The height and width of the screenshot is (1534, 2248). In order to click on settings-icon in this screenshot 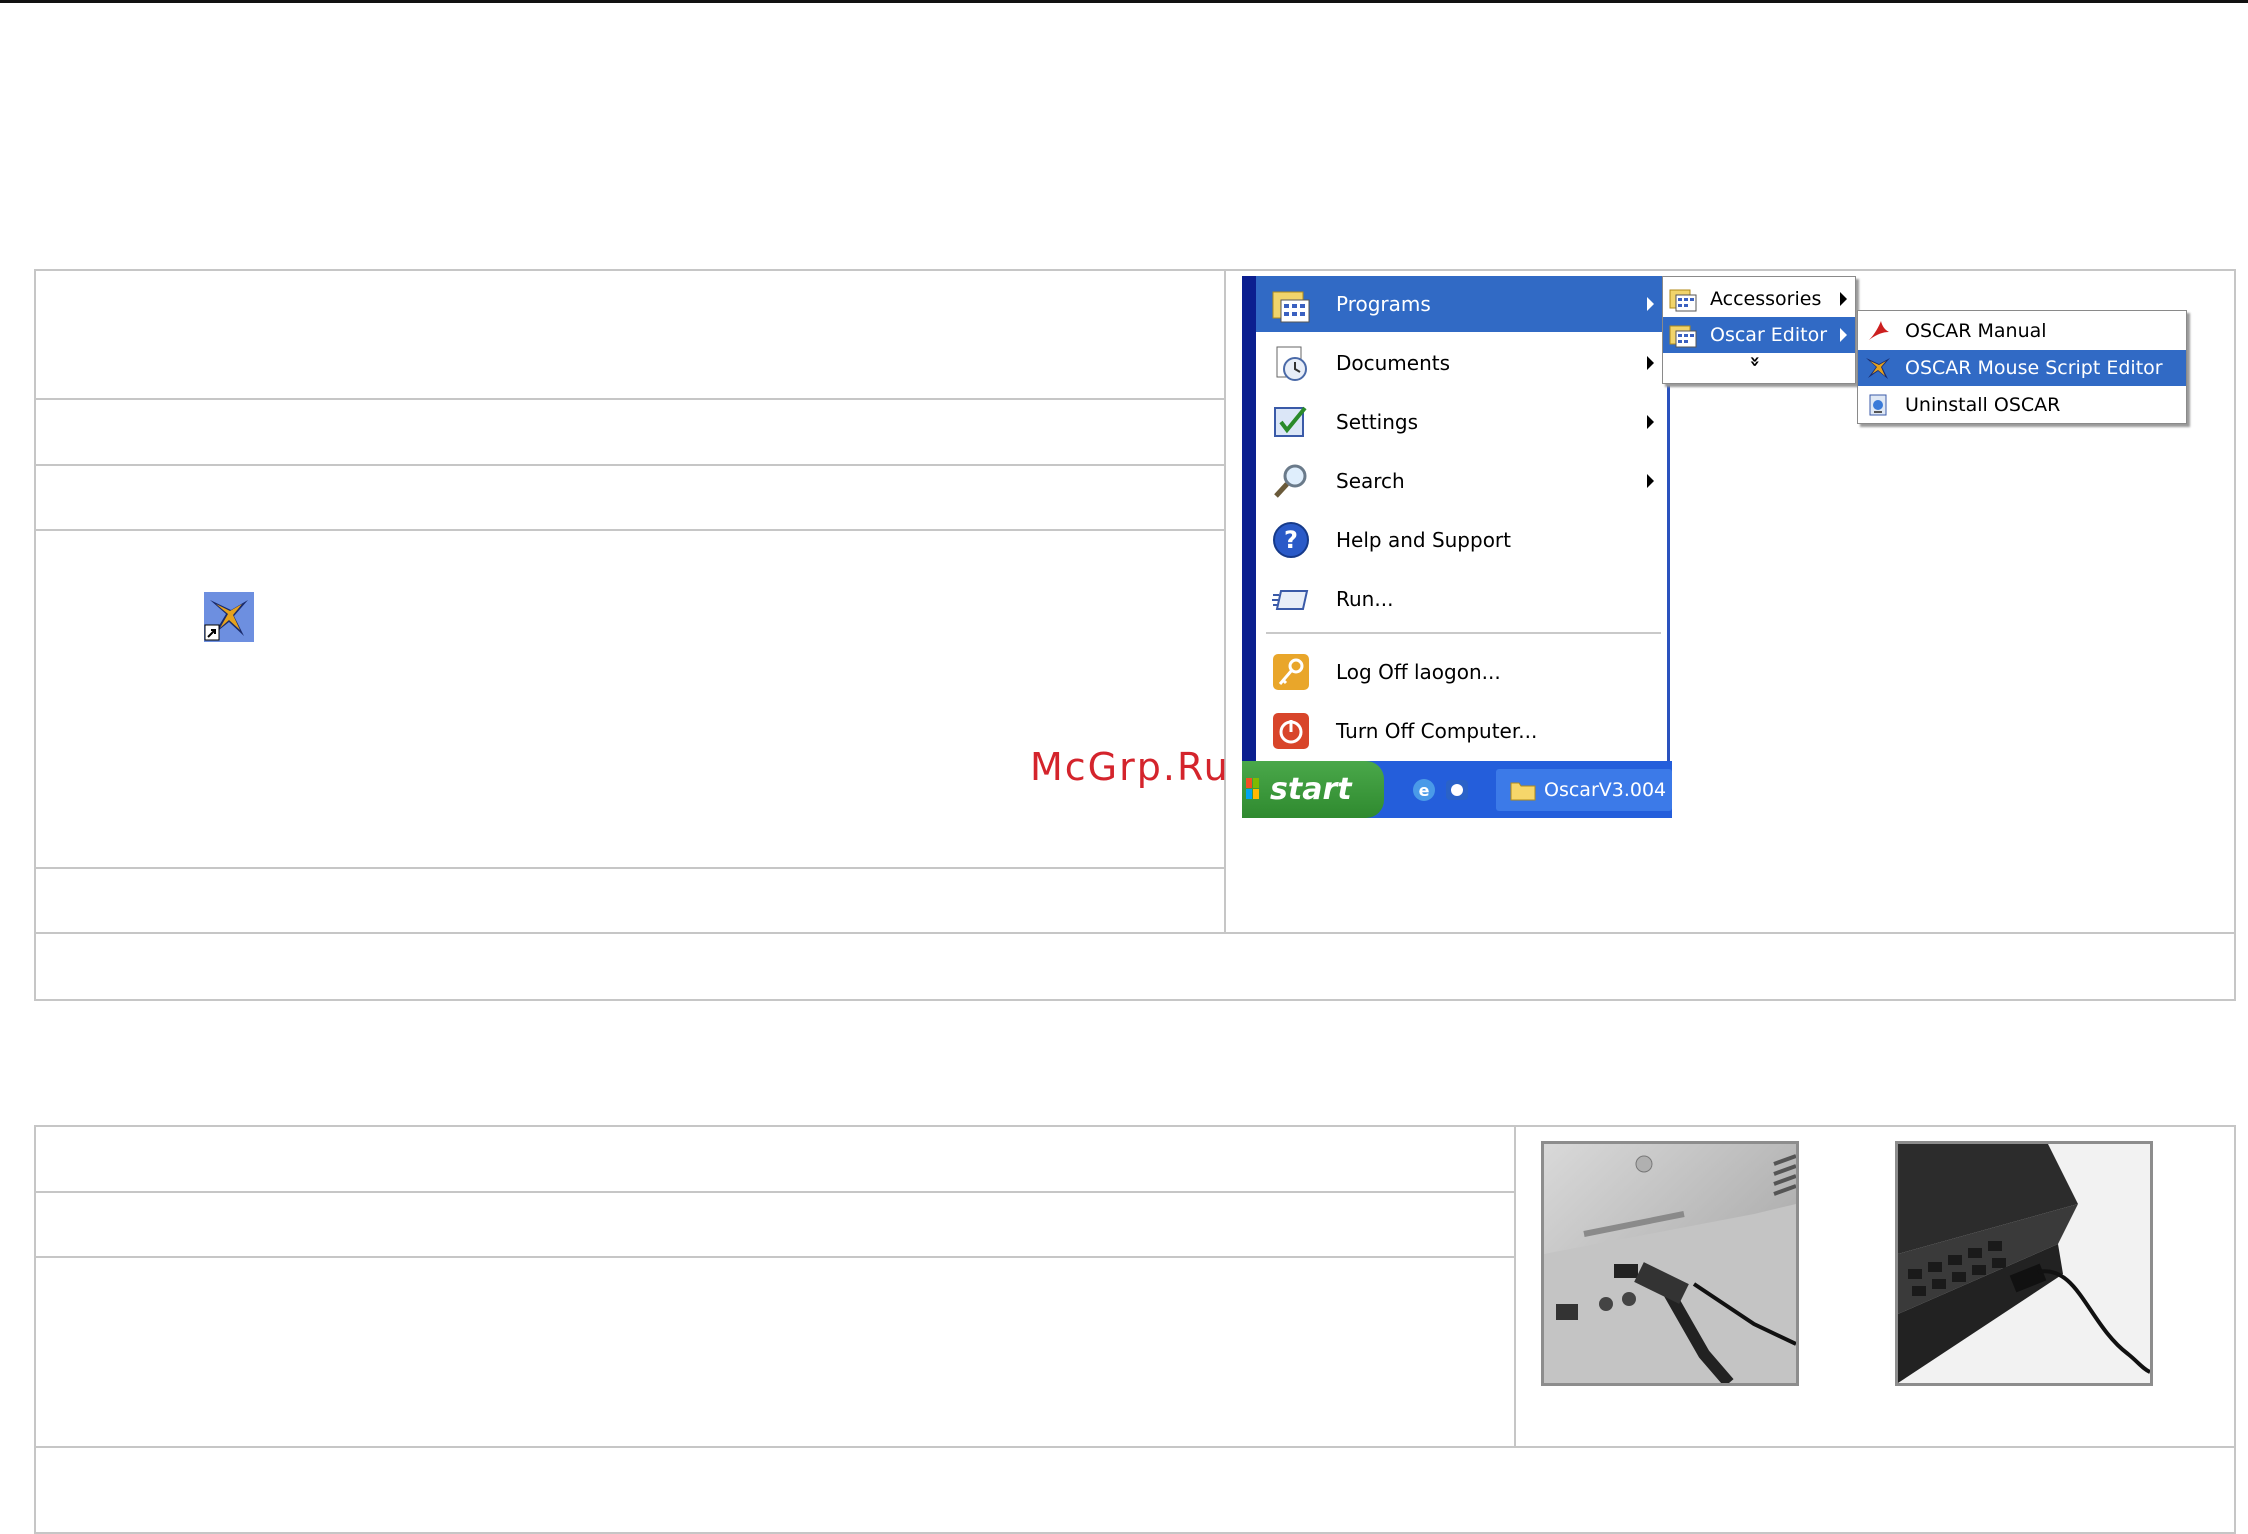, I will do `click(1291, 422)`.